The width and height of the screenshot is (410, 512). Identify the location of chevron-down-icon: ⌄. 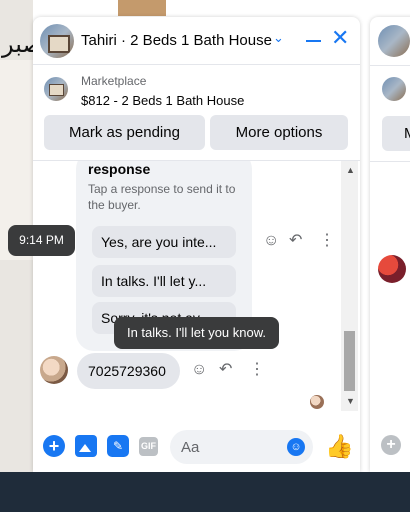
(278, 38).